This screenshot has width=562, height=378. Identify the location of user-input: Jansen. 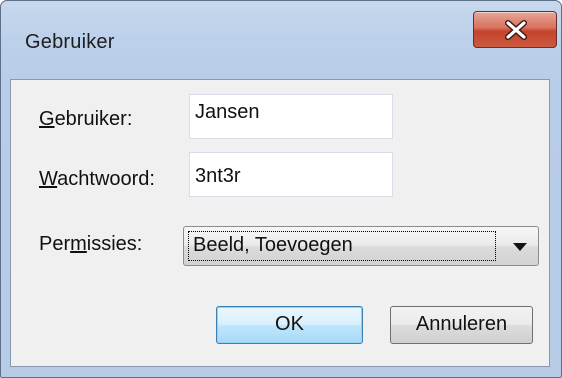
(291, 116).